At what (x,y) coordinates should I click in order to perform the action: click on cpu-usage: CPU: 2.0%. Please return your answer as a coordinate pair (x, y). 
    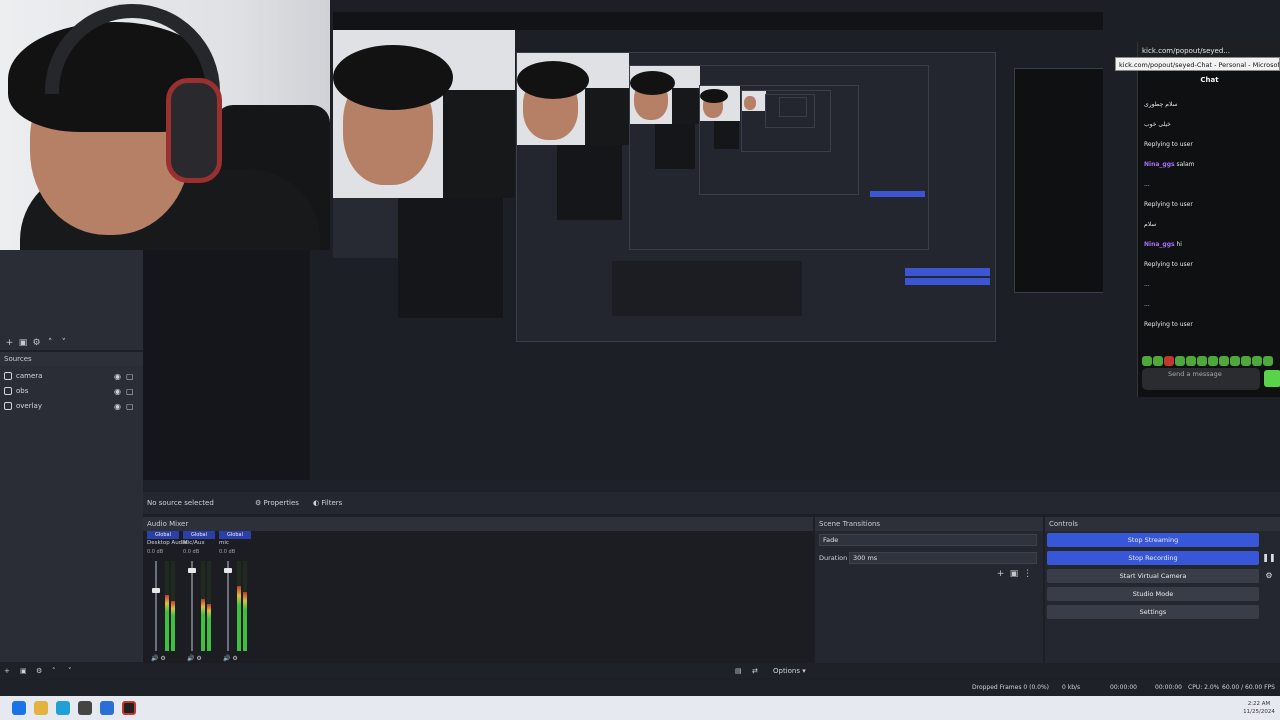
    Looking at the image, I should click on (1204, 687).